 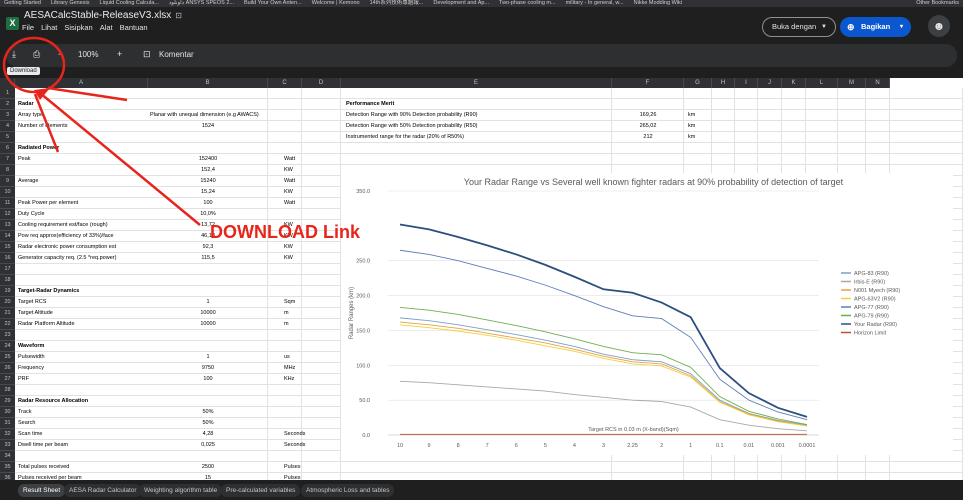 What do you see at coordinates (7, 423) in the screenshot?
I see `row-header: 31` at bounding box center [7, 423].